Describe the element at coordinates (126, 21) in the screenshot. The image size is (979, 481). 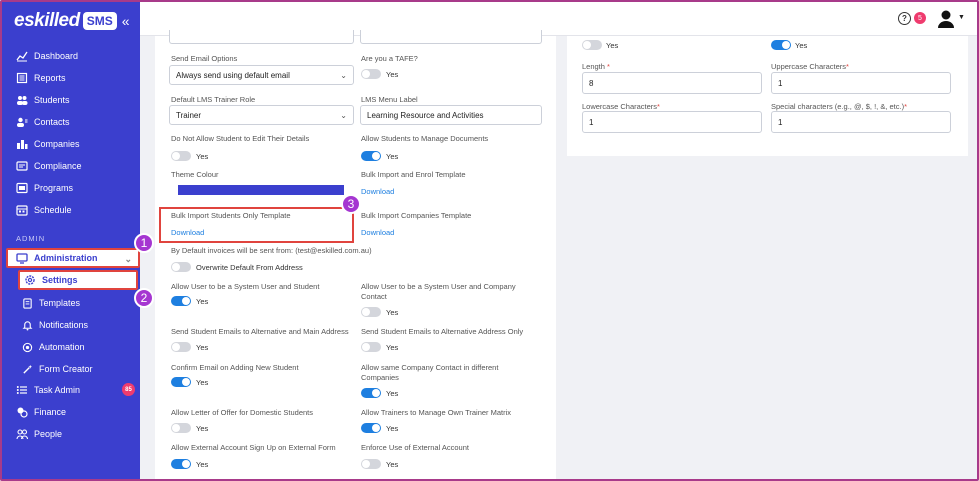
I see `collapse-icon: «` at that location.